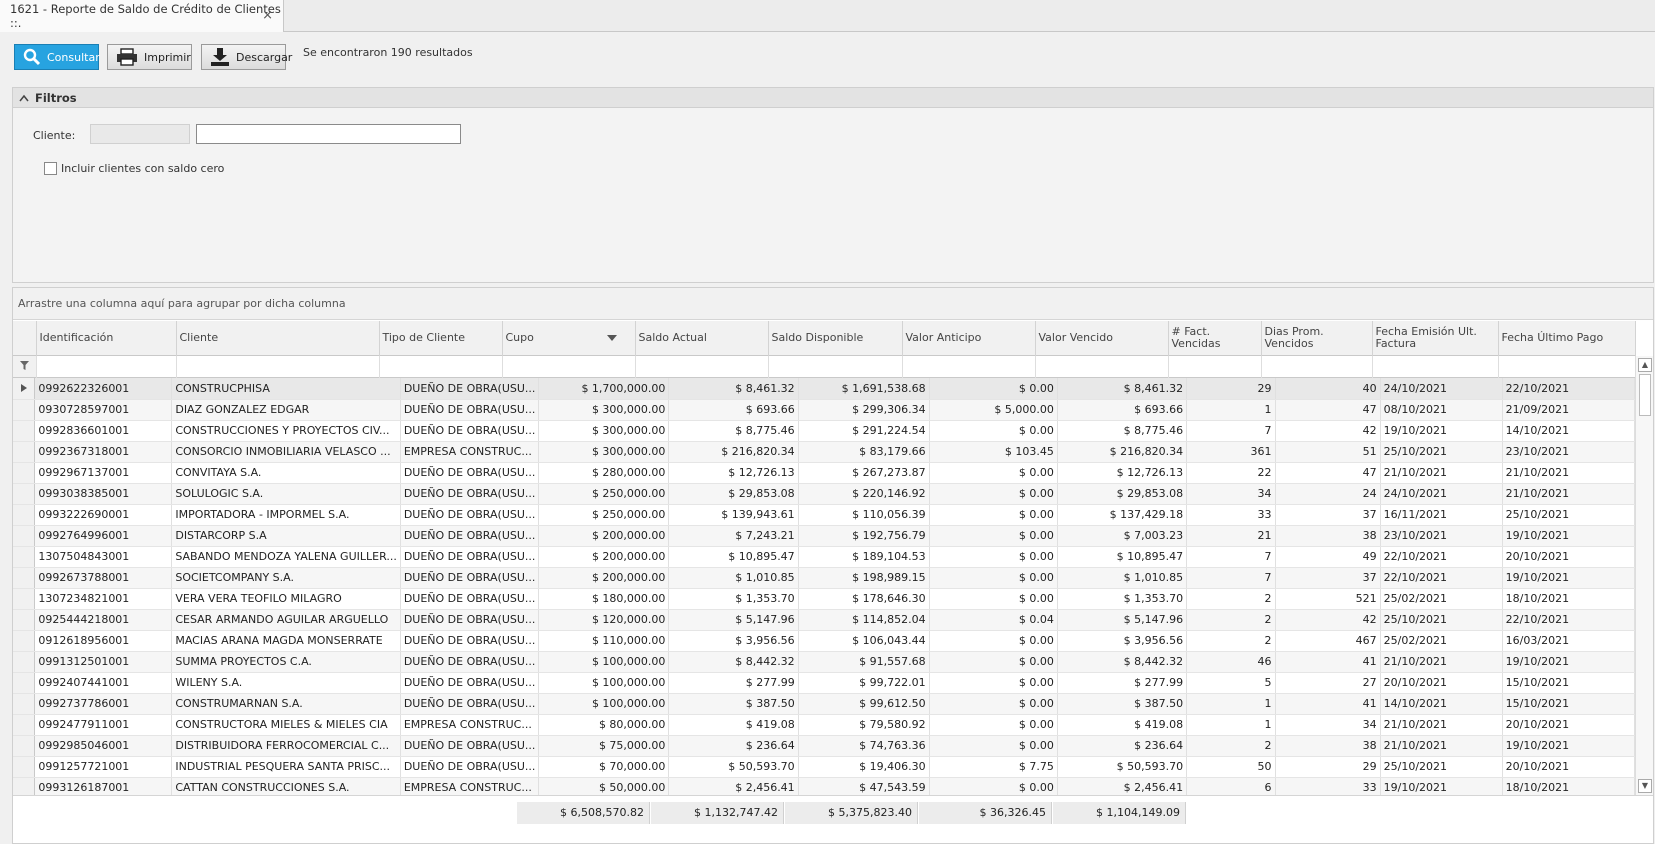  I want to click on cell-saldo-disponible: $ 189,104.53, so click(864, 557).